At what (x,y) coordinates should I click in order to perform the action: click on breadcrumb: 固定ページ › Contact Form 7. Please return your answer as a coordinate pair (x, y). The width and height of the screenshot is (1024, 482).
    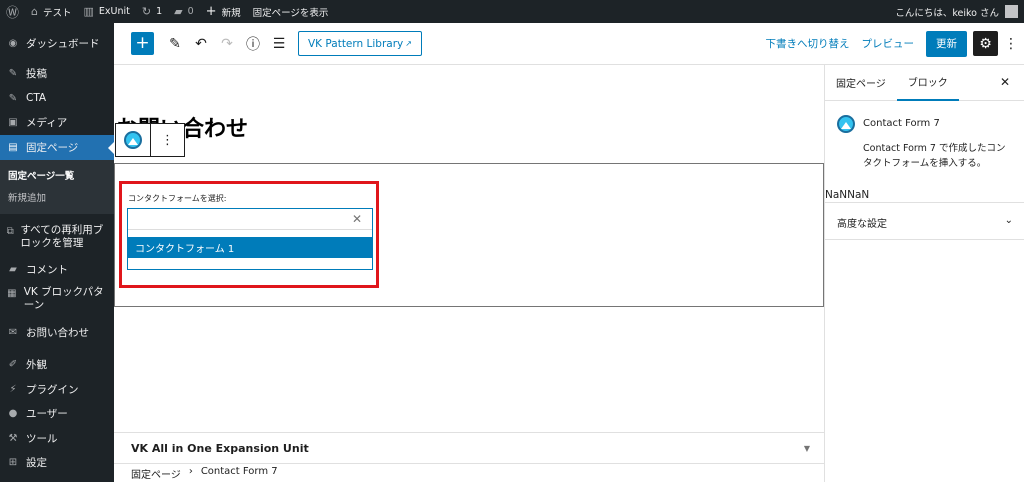
    Looking at the image, I should click on (204, 473).